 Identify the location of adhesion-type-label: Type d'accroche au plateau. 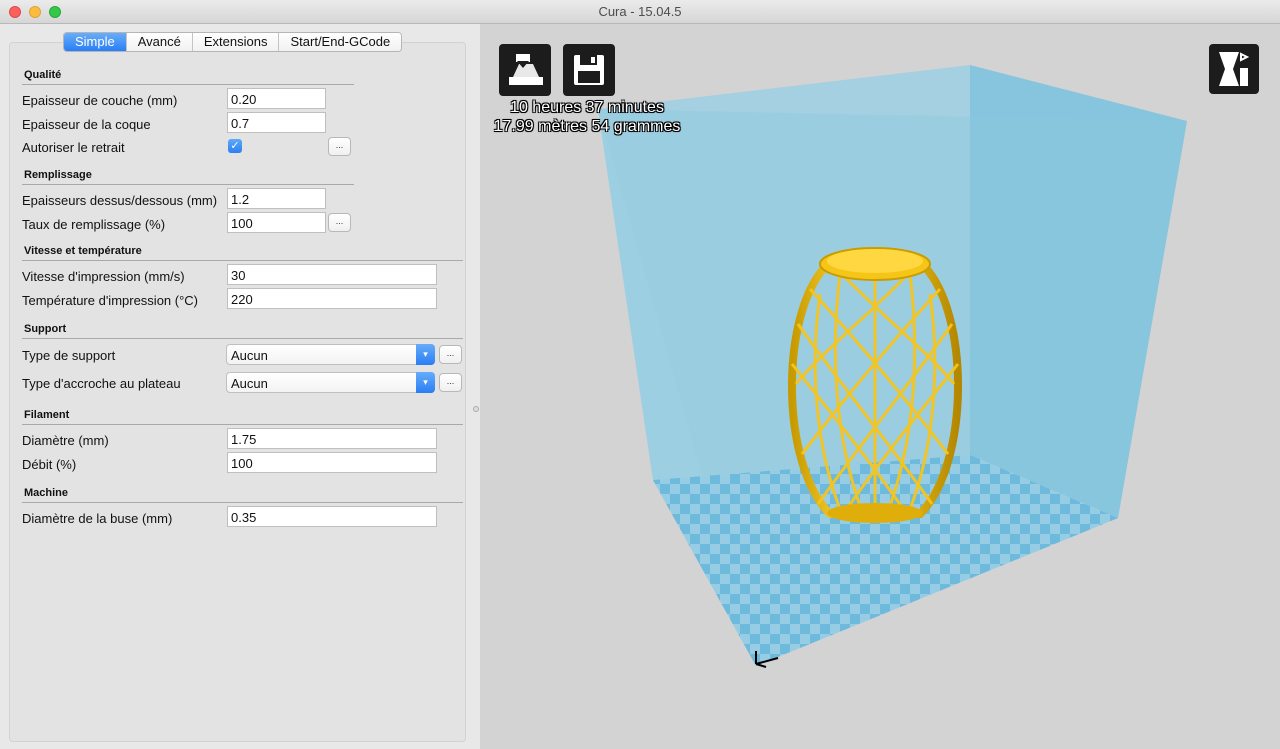
(101, 383).